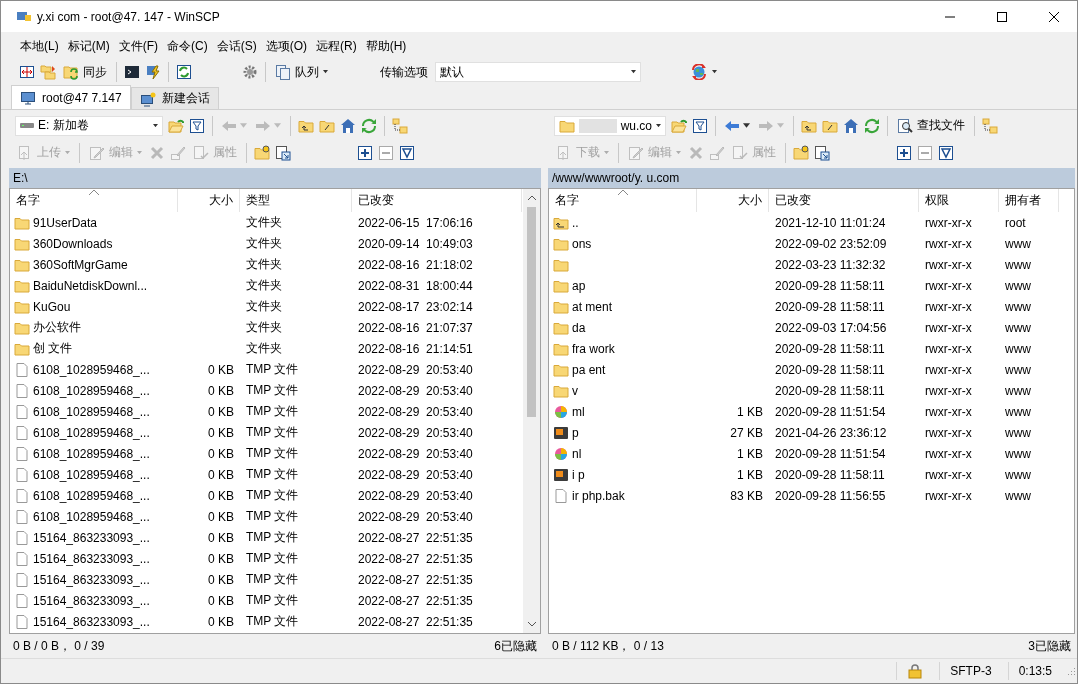 Image resolution: width=1090 pixels, height=700 pixels. Describe the element at coordinates (236, 46) in the screenshot. I see `menu-item: 会话(S)` at that location.